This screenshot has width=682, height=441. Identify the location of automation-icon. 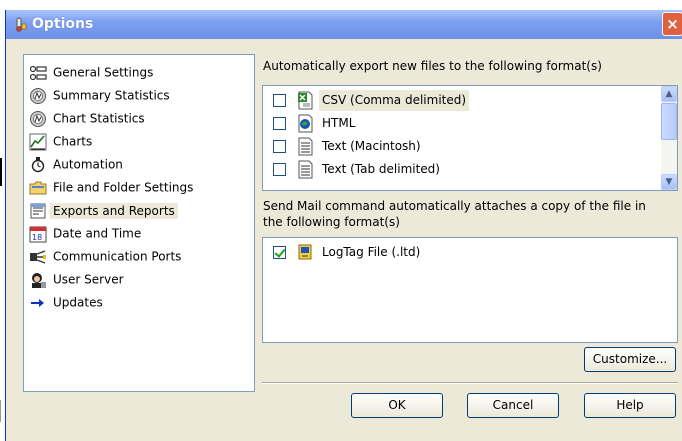
(38, 164).